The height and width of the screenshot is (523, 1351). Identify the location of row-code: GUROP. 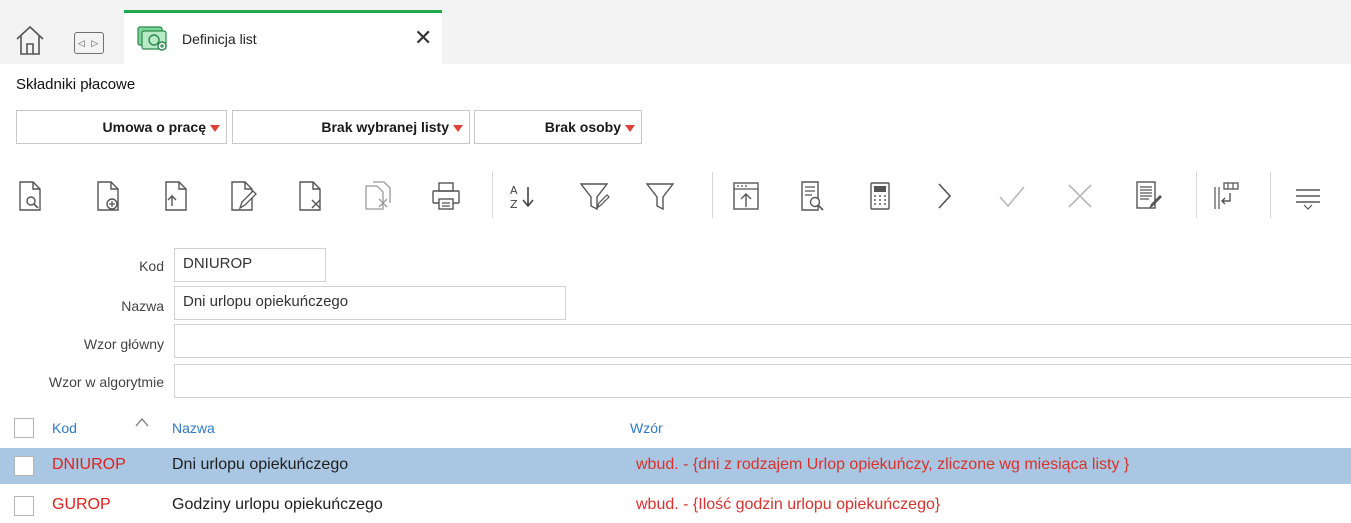
(81, 504).